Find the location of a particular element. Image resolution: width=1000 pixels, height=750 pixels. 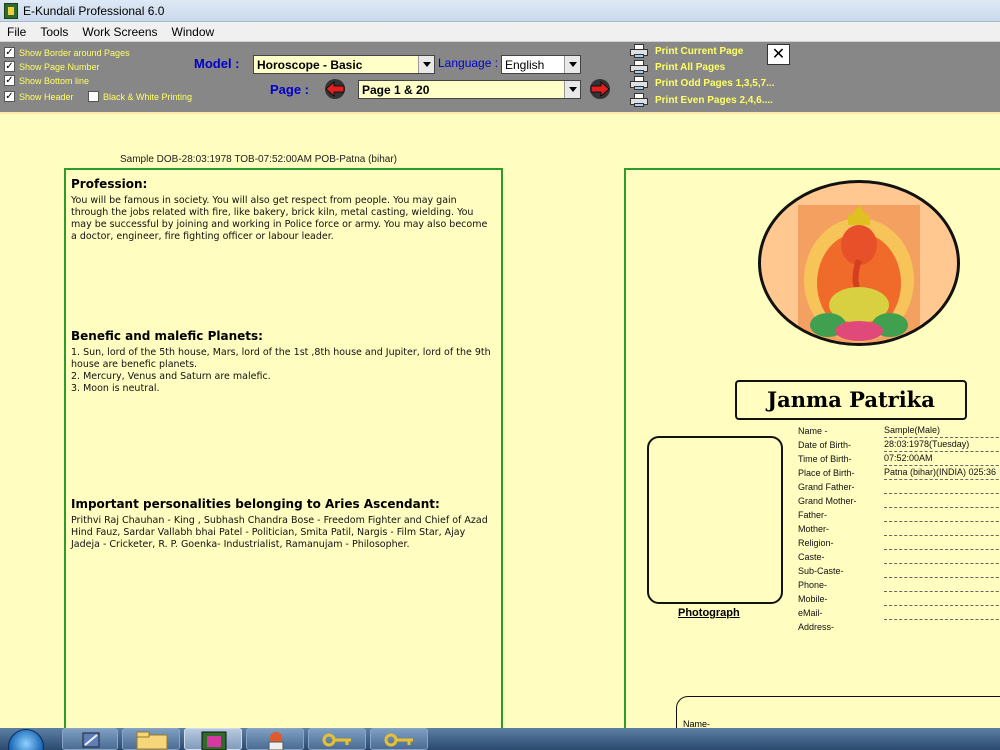

model-value: Horoscope - Basic is located at coordinates (310, 64).